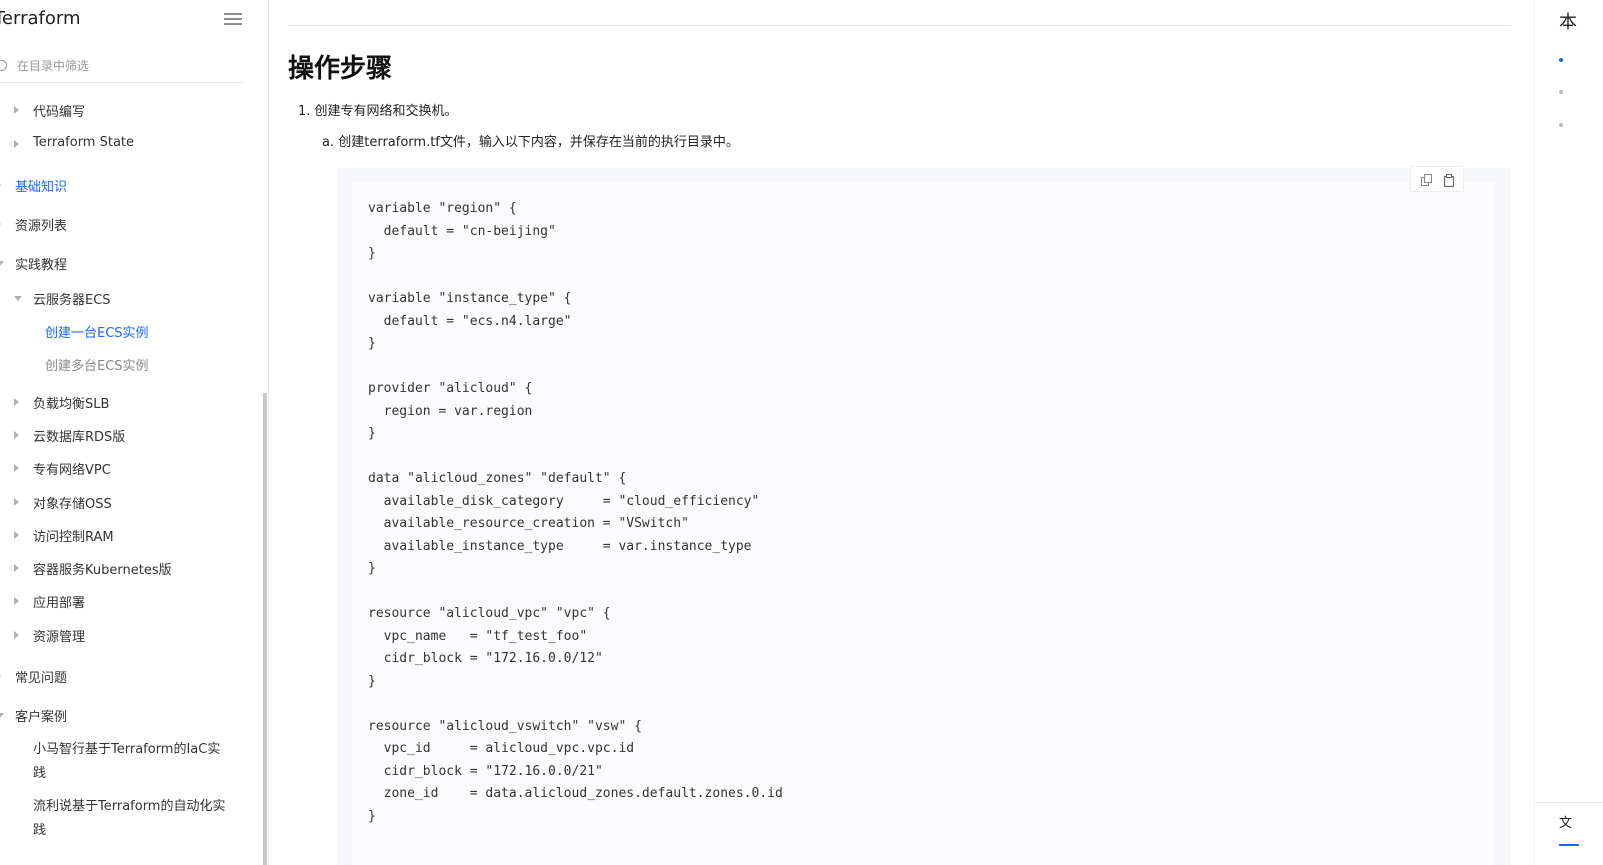 Image resolution: width=1603 pixels, height=865 pixels. I want to click on sidebar-item-case-liulishuo: 流利说基于Terraform的自动化实践, so click(131, 819).